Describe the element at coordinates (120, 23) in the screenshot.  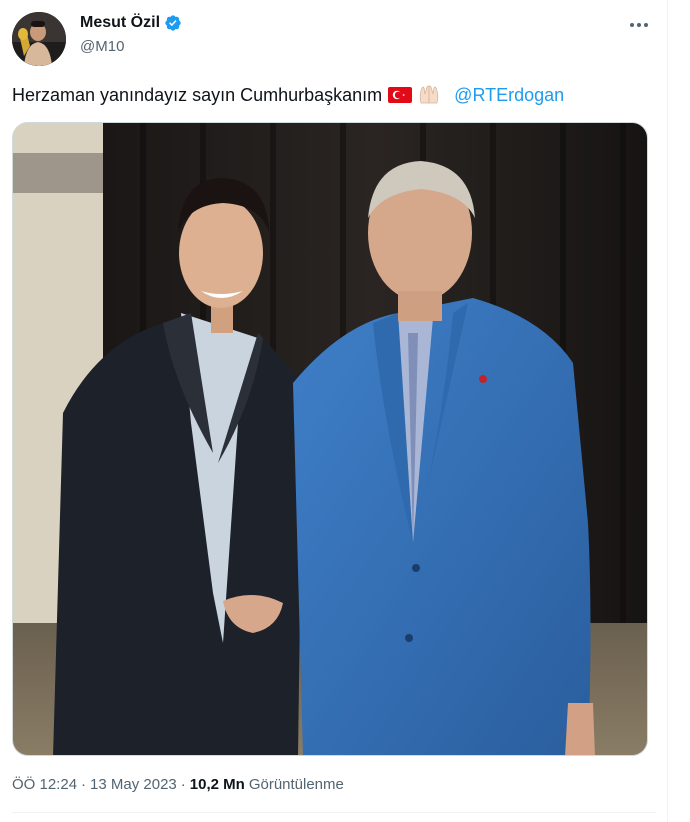
I see `display-name: Mesut Özil` at that location.